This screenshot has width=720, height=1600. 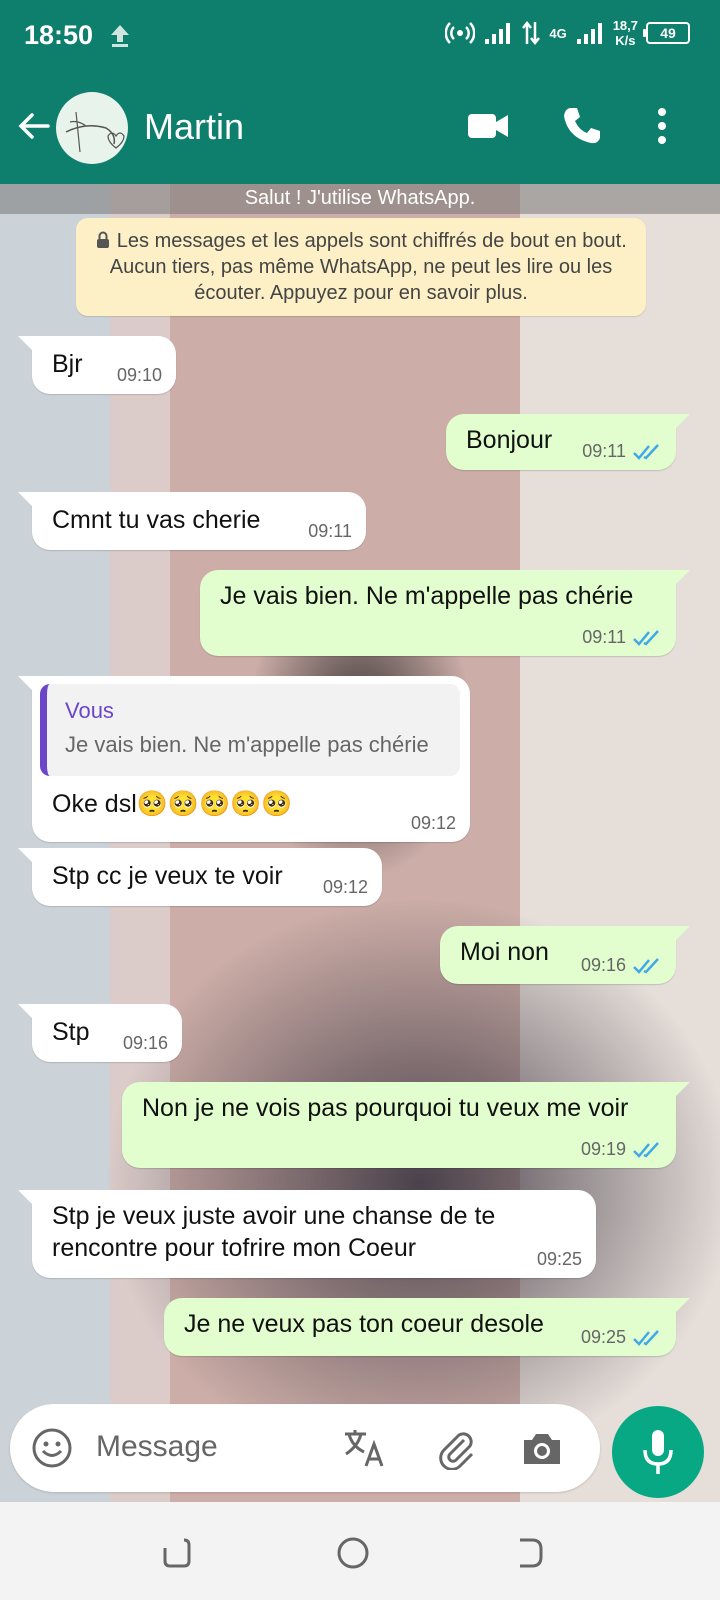 What do you see at coordinates (621, 1149) in the screenshot?
I see `message-time: 09:19` at bounding box center [621, 1149].